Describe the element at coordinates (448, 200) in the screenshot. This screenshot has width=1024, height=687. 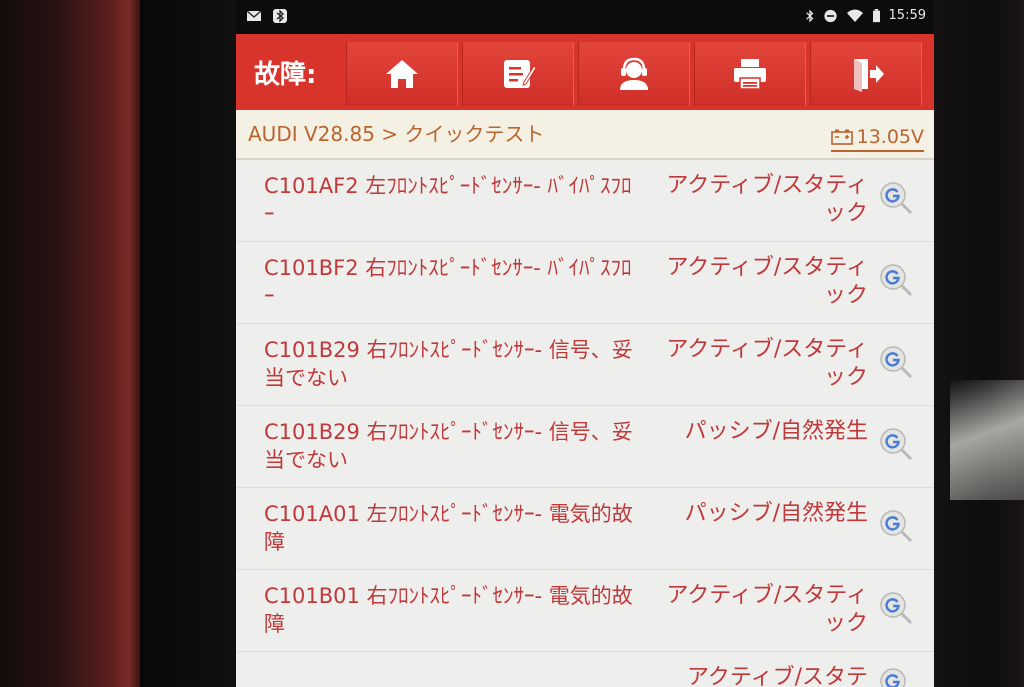
I see `dtc-code-description: C101AF2 左ﾌﾛﾝﾄｽﾋﾟｰﾄﾞｾﾝｻｰ- ﾊﾞｲﾊﾟｽﾌﾛｰ` at that location.